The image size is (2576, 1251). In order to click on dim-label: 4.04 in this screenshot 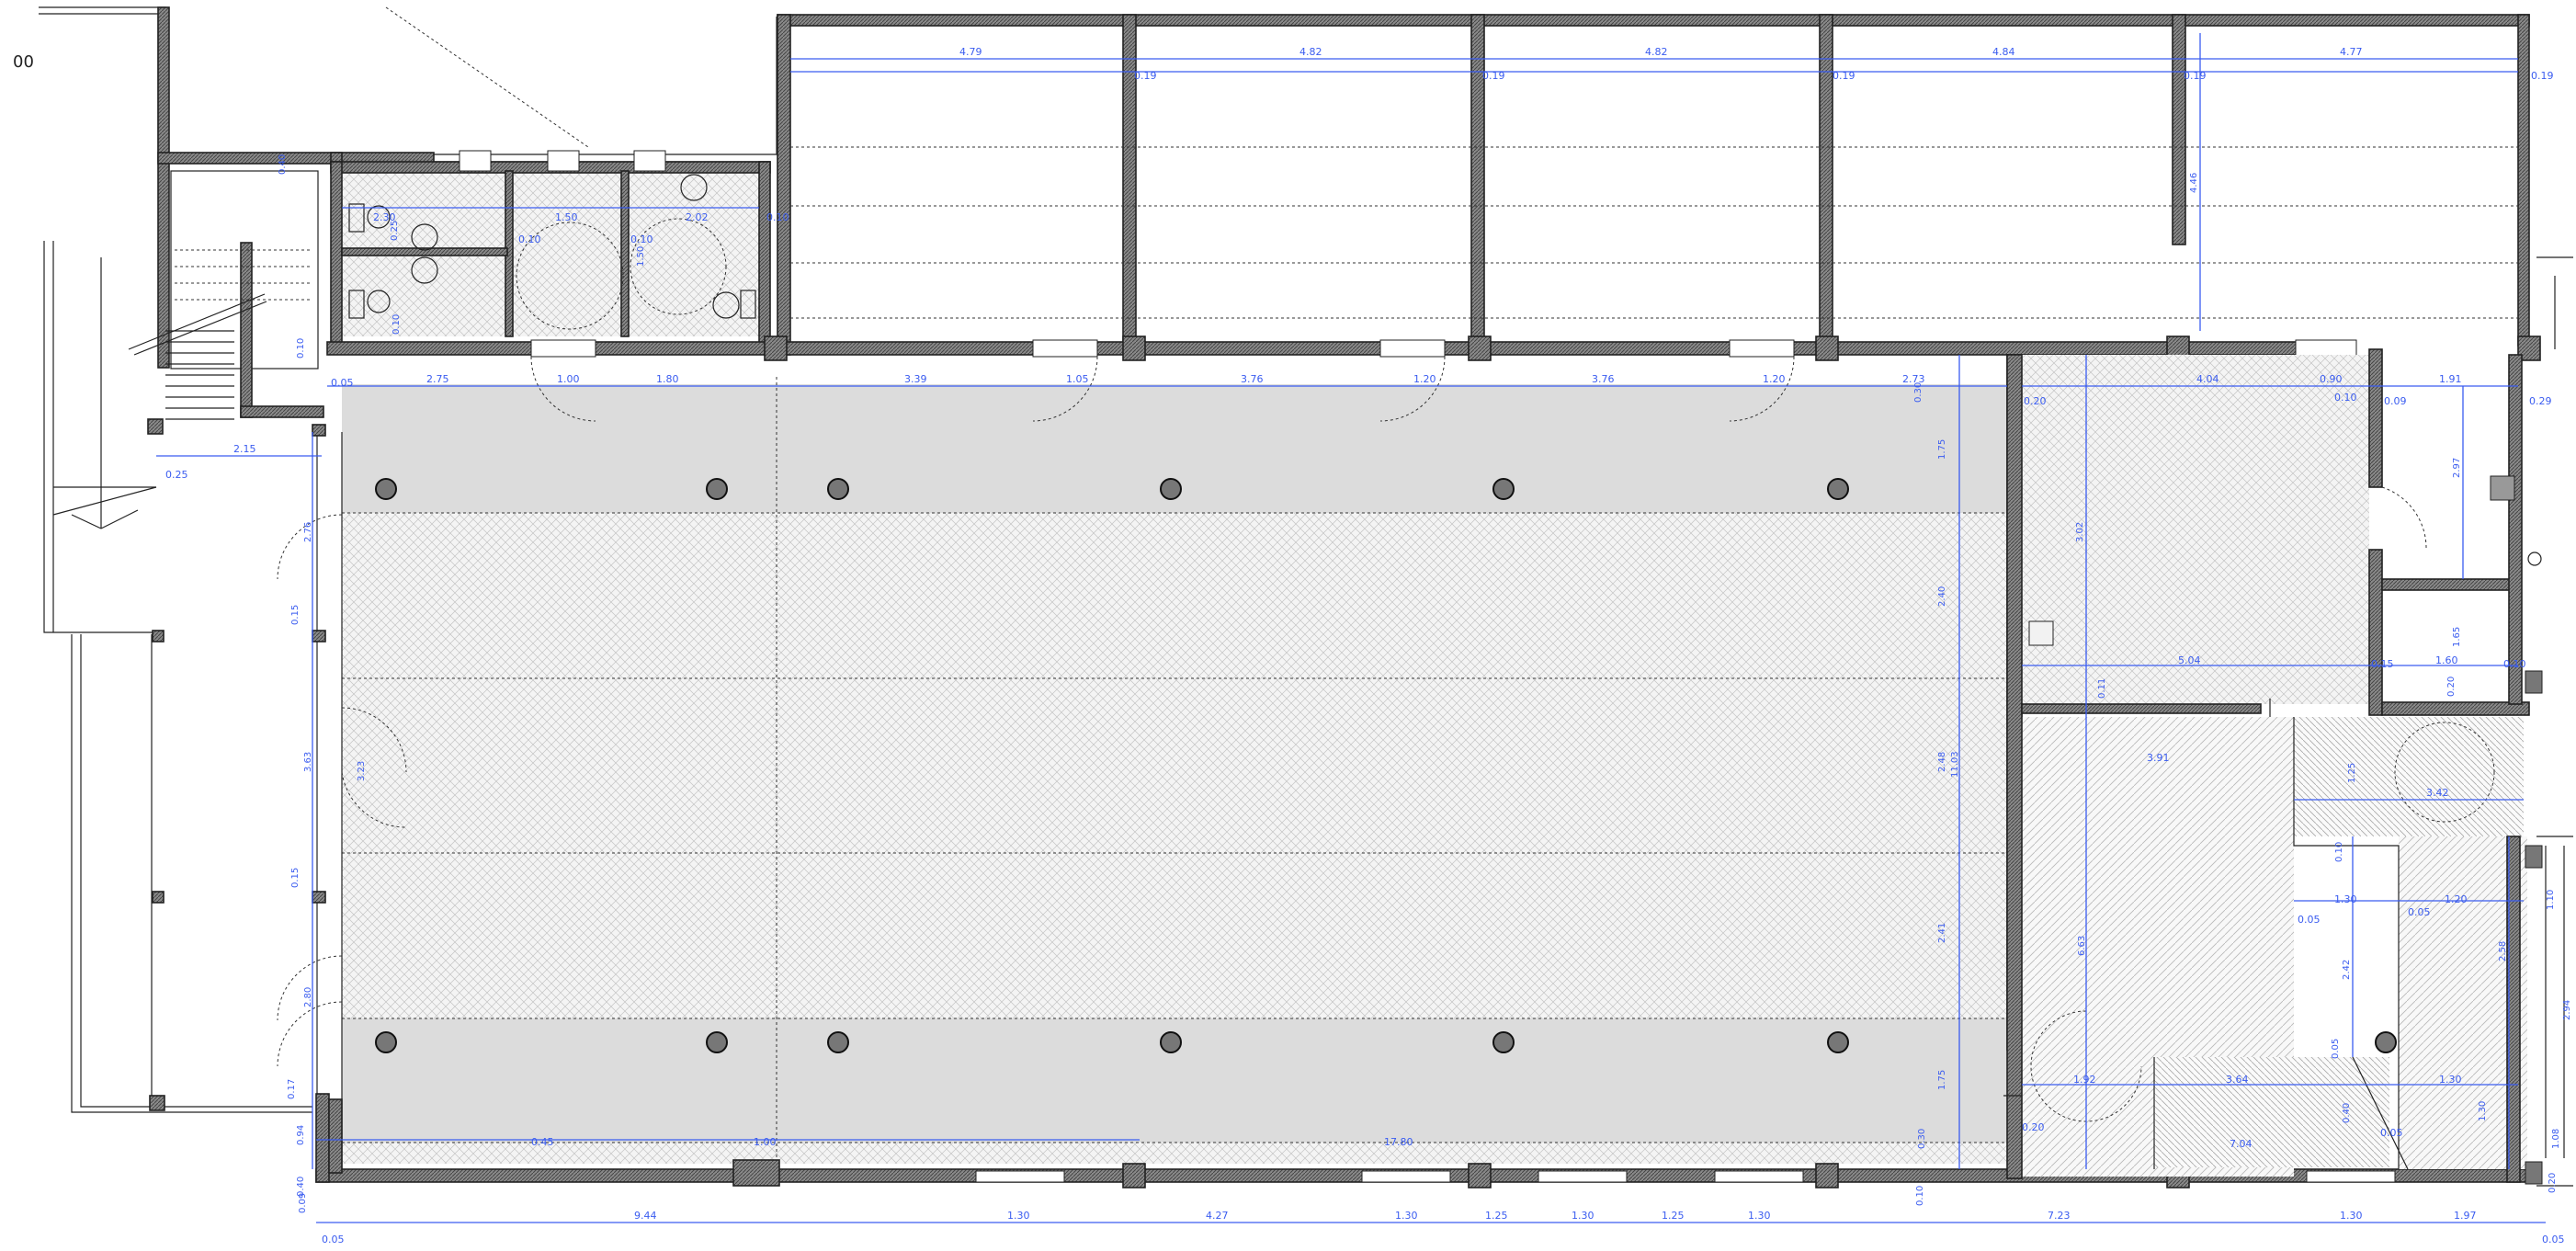, I will do `click(2207, 379)`.